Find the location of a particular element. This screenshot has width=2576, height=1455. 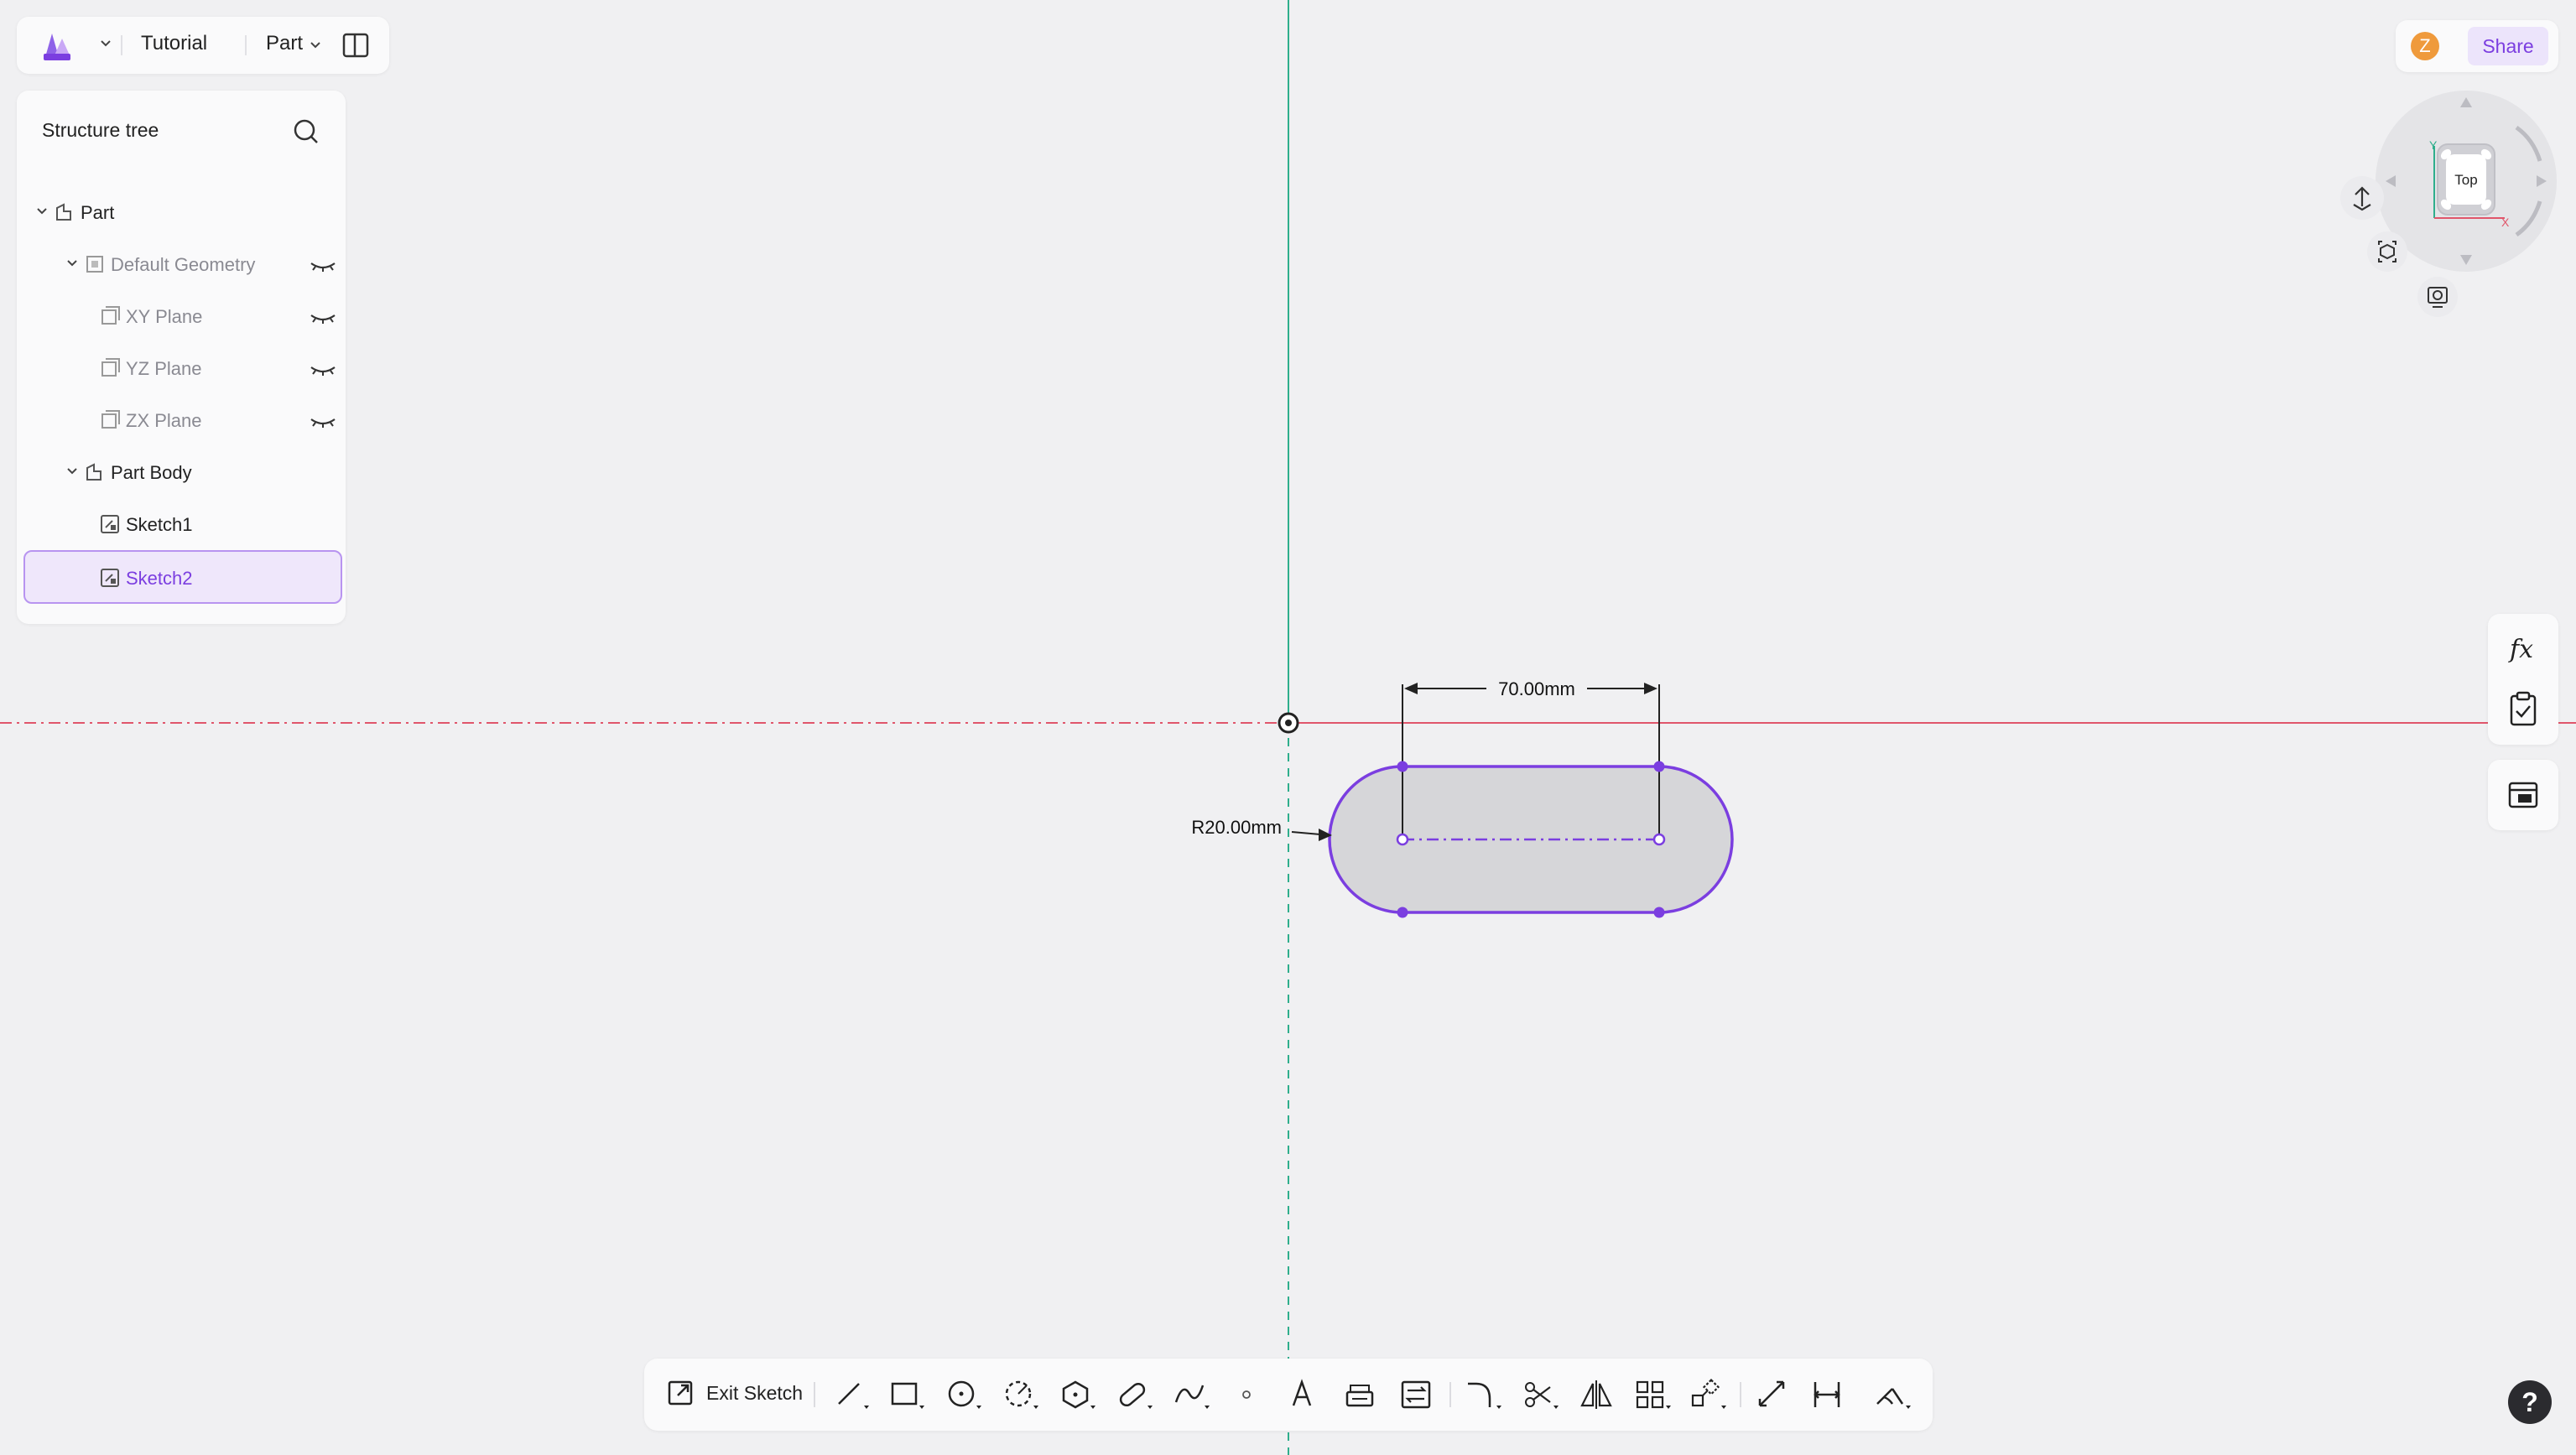

tree-item-zx-plane: ZX Plane is located at coordinates (181, 420).